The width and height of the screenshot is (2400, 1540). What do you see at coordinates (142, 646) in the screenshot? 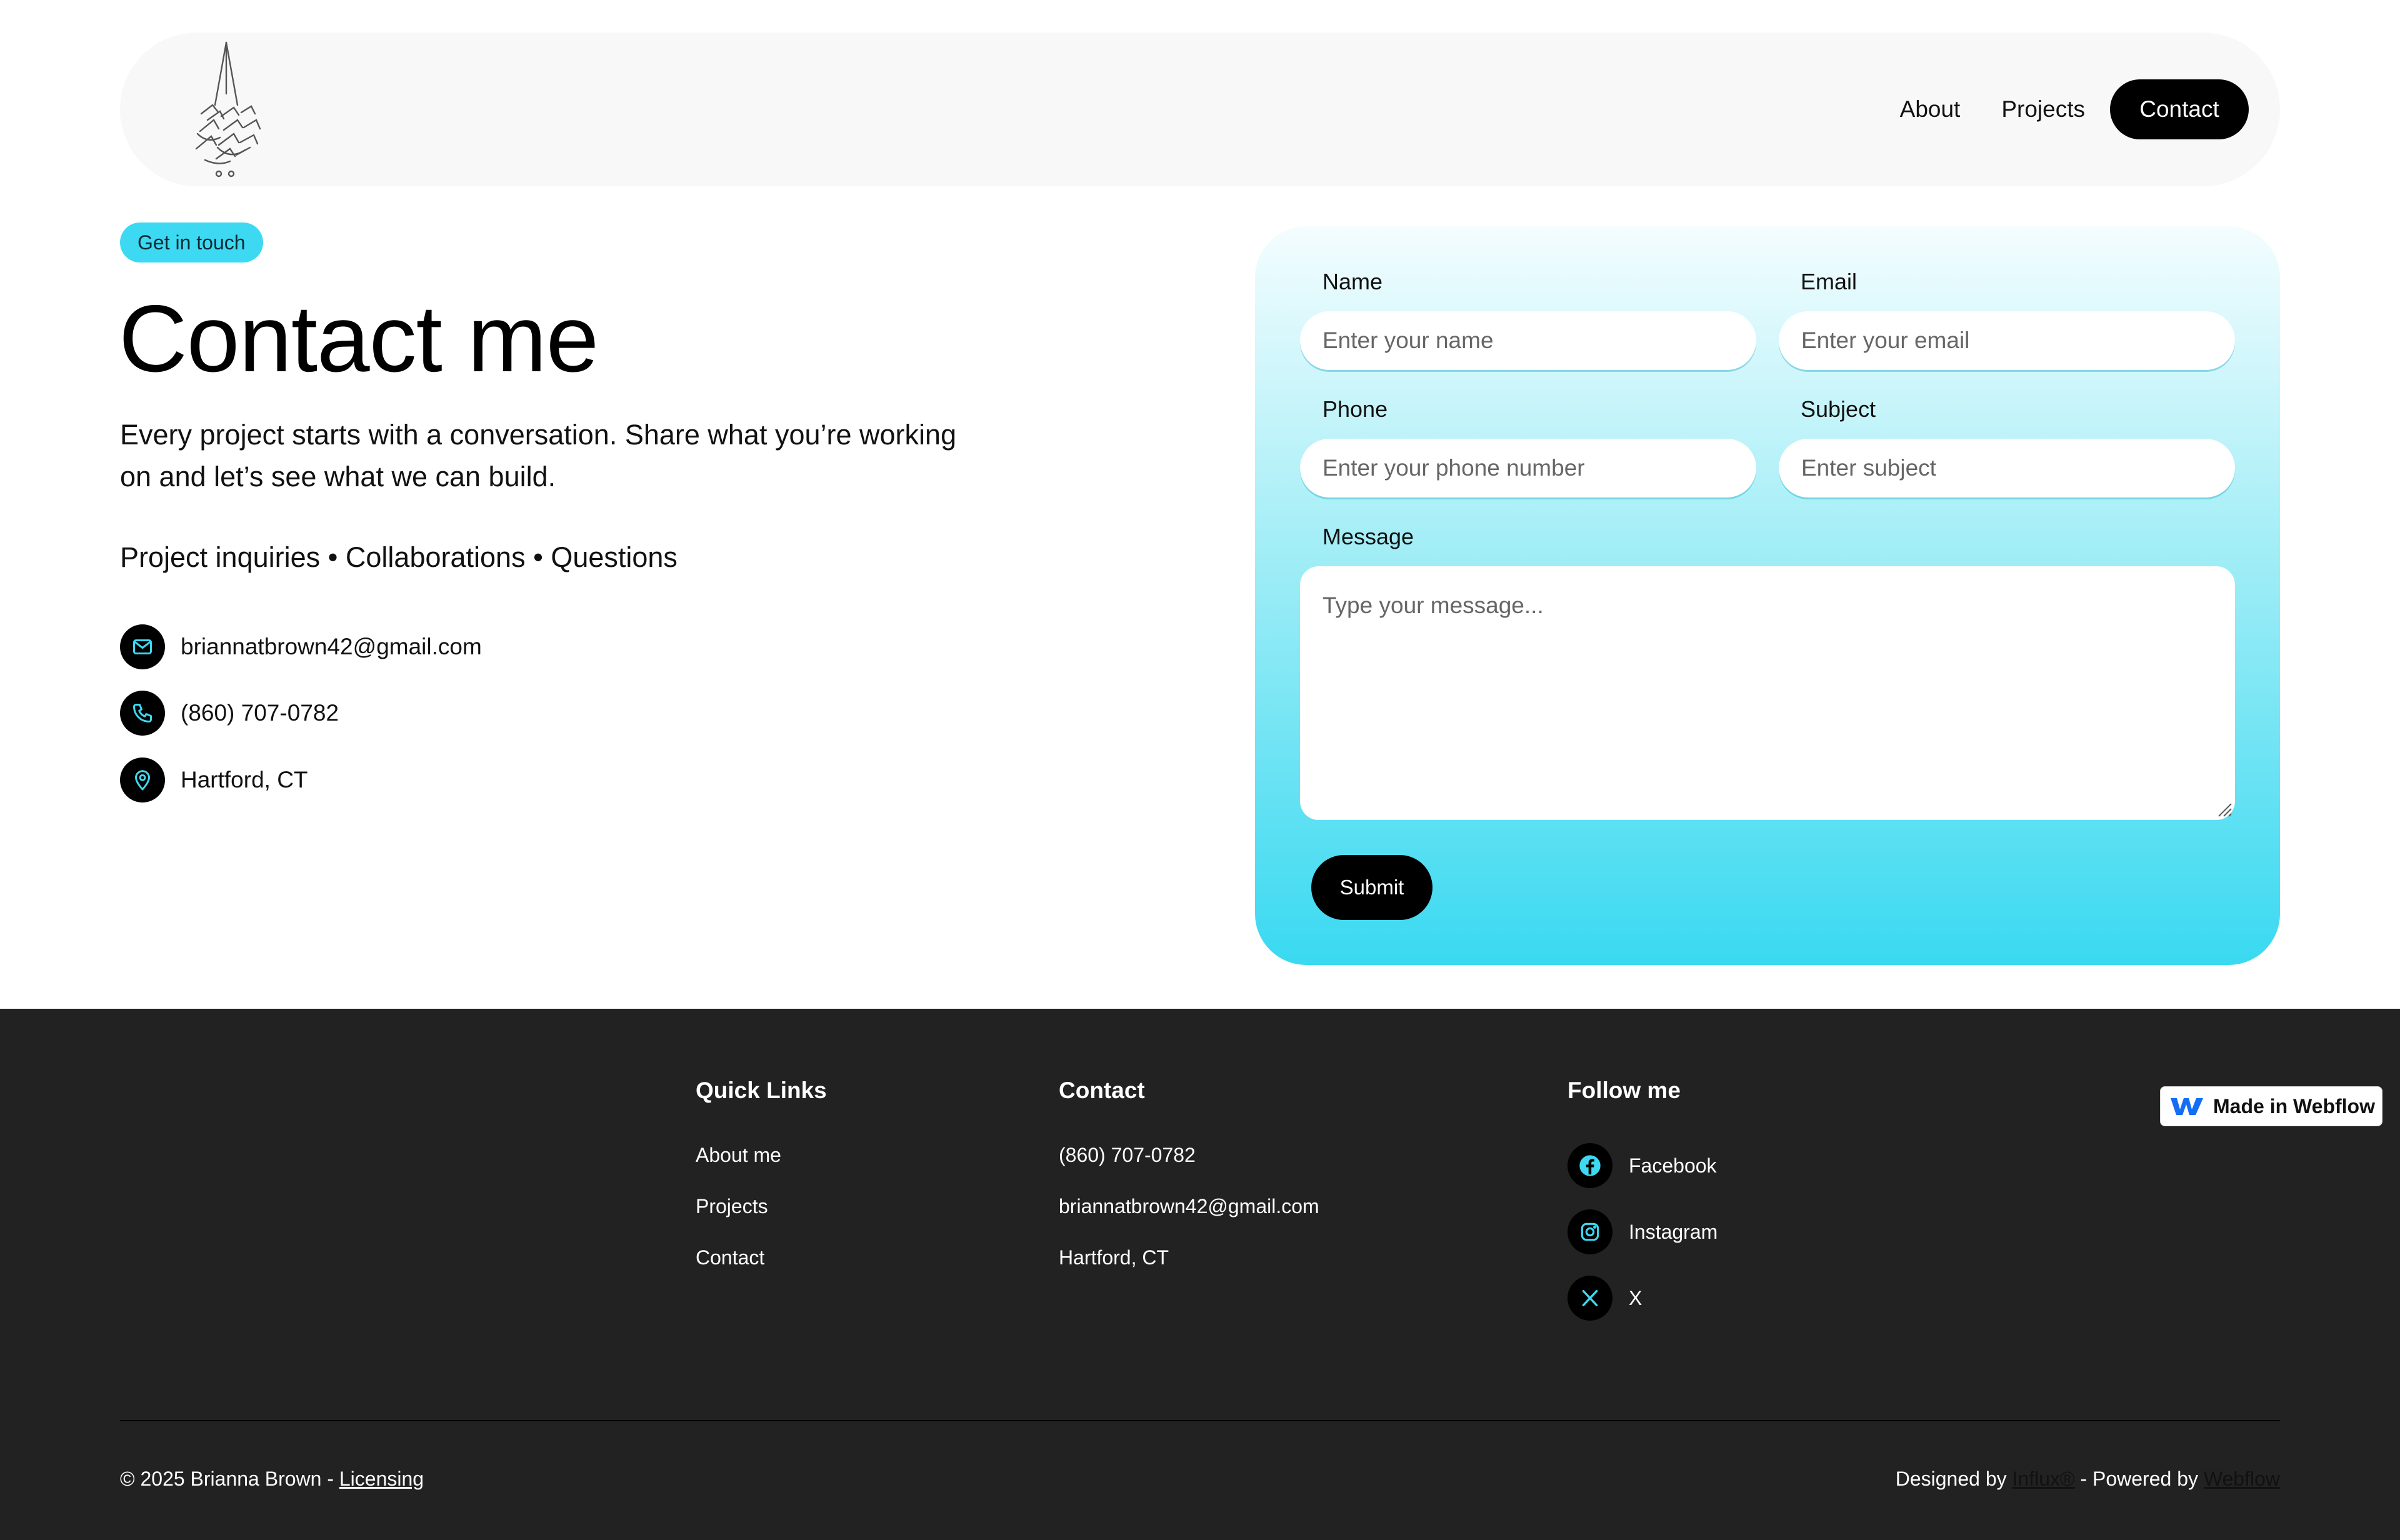
I see `mail-icon` at bounding box center [142, 646].